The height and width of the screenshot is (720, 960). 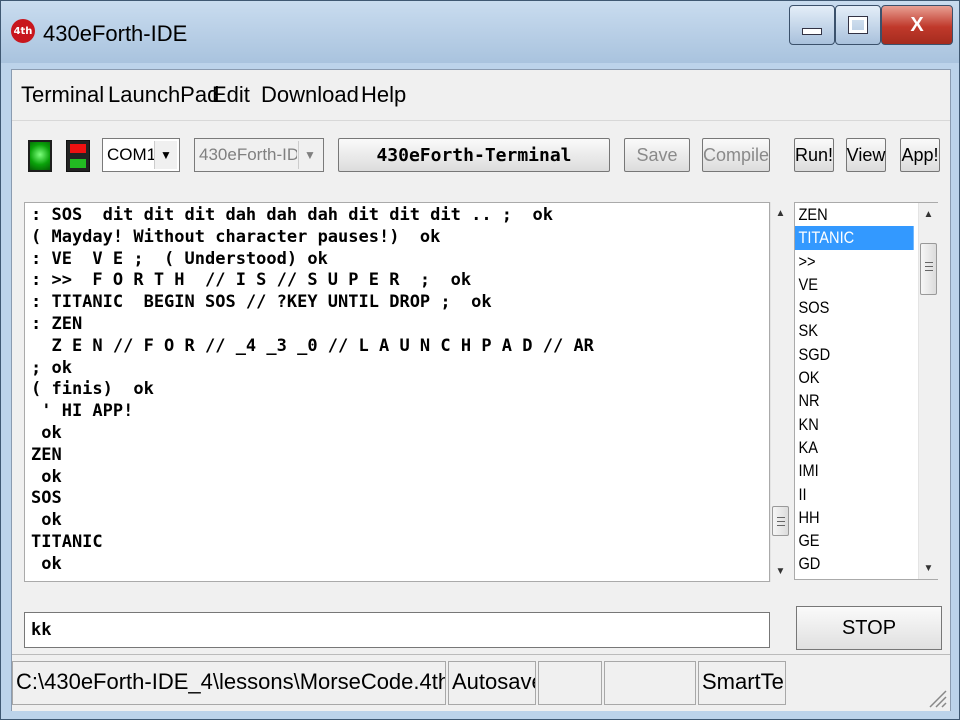 I want to click on project-select: 430eForth-IDE_4 ▼, so click(x=259, y=155).